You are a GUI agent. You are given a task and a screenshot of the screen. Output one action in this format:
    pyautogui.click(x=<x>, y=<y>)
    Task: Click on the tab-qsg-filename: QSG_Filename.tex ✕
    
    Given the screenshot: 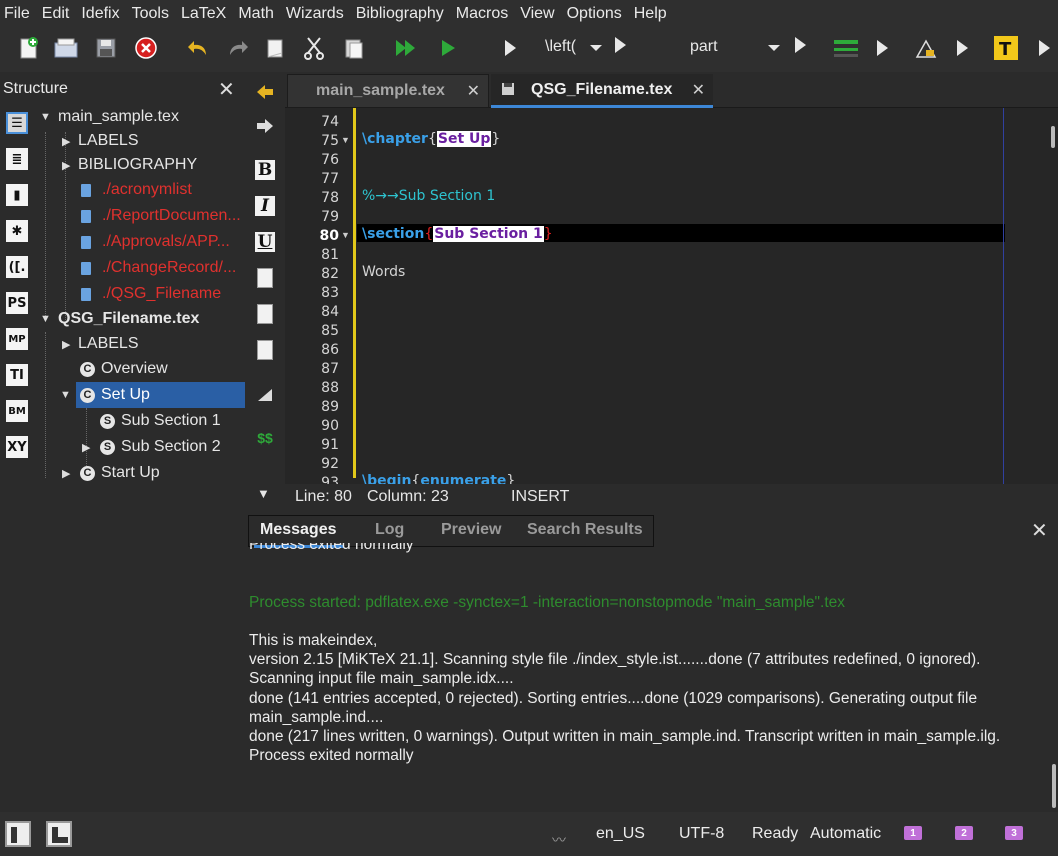 What is the action you would take?
    pyautogui.click(x=602, y=91)
    